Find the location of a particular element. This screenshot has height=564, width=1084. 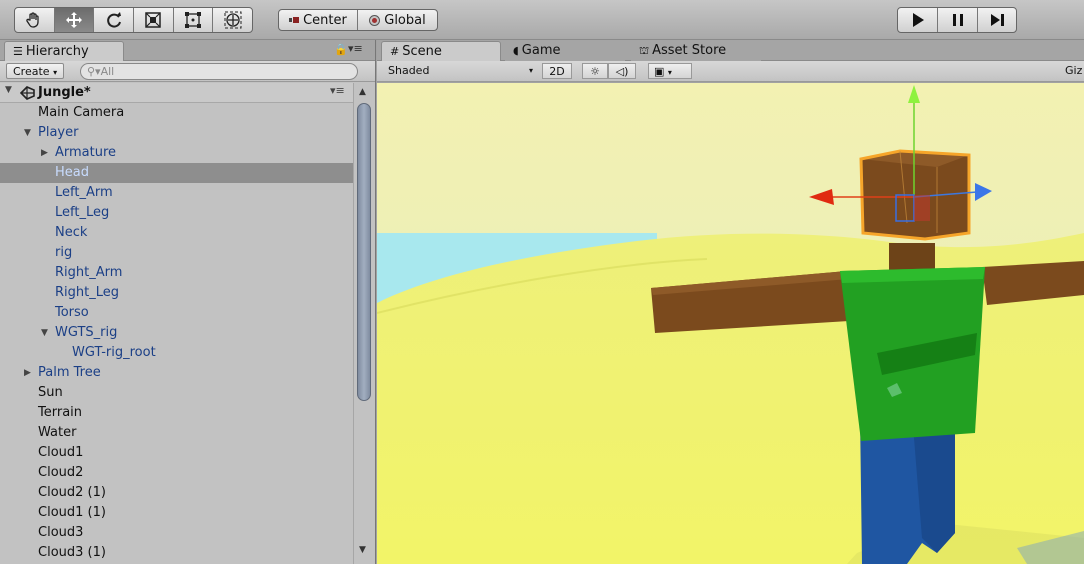

hierarchy-item: Neck is located at coordinates (176, 233).